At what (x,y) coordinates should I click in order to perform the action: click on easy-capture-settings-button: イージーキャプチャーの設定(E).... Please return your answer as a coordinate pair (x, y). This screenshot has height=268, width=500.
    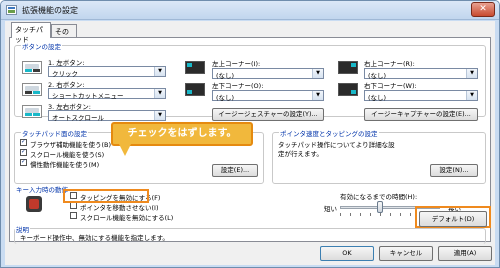
    Looking at the image, I should click on (421, 114).